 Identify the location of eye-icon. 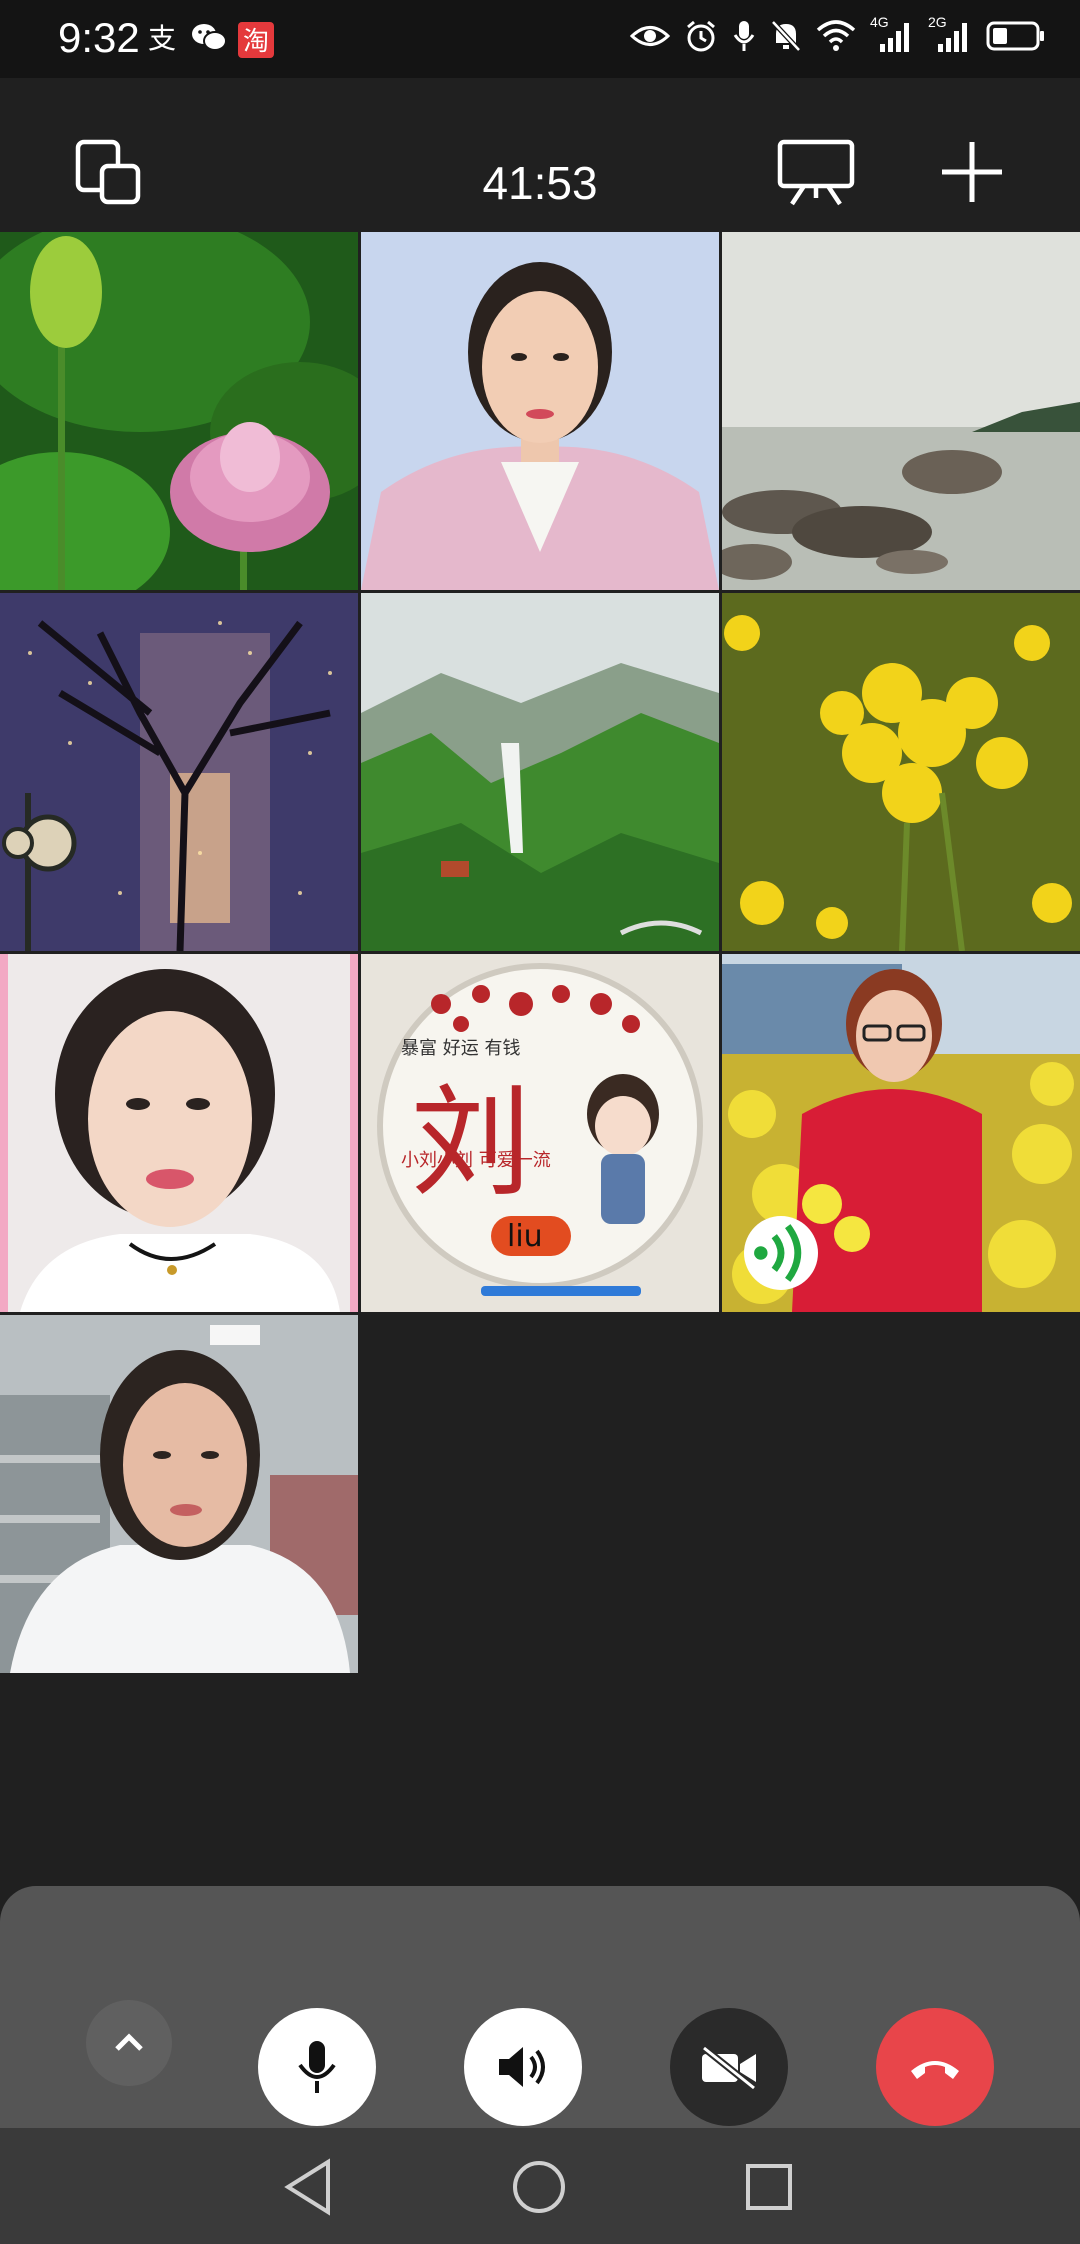
(650, 38).